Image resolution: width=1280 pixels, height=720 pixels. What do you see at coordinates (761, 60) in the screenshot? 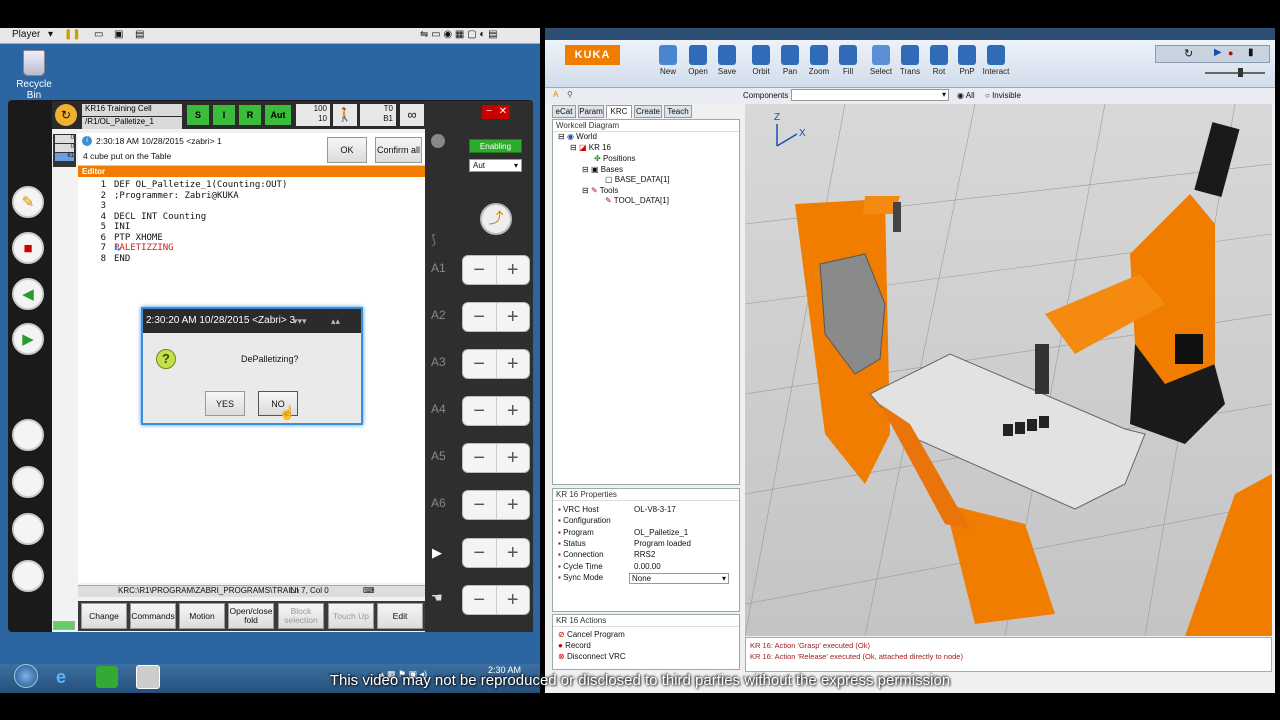
I see `ribbon-orbit-button: Orbit` at bounding box center [761, 60].